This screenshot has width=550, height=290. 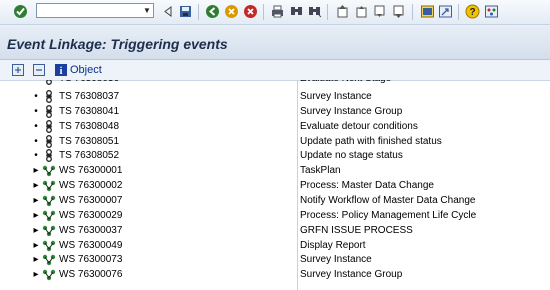 I want to click on task-id: WS 76300049, so click(x=90, y=245).